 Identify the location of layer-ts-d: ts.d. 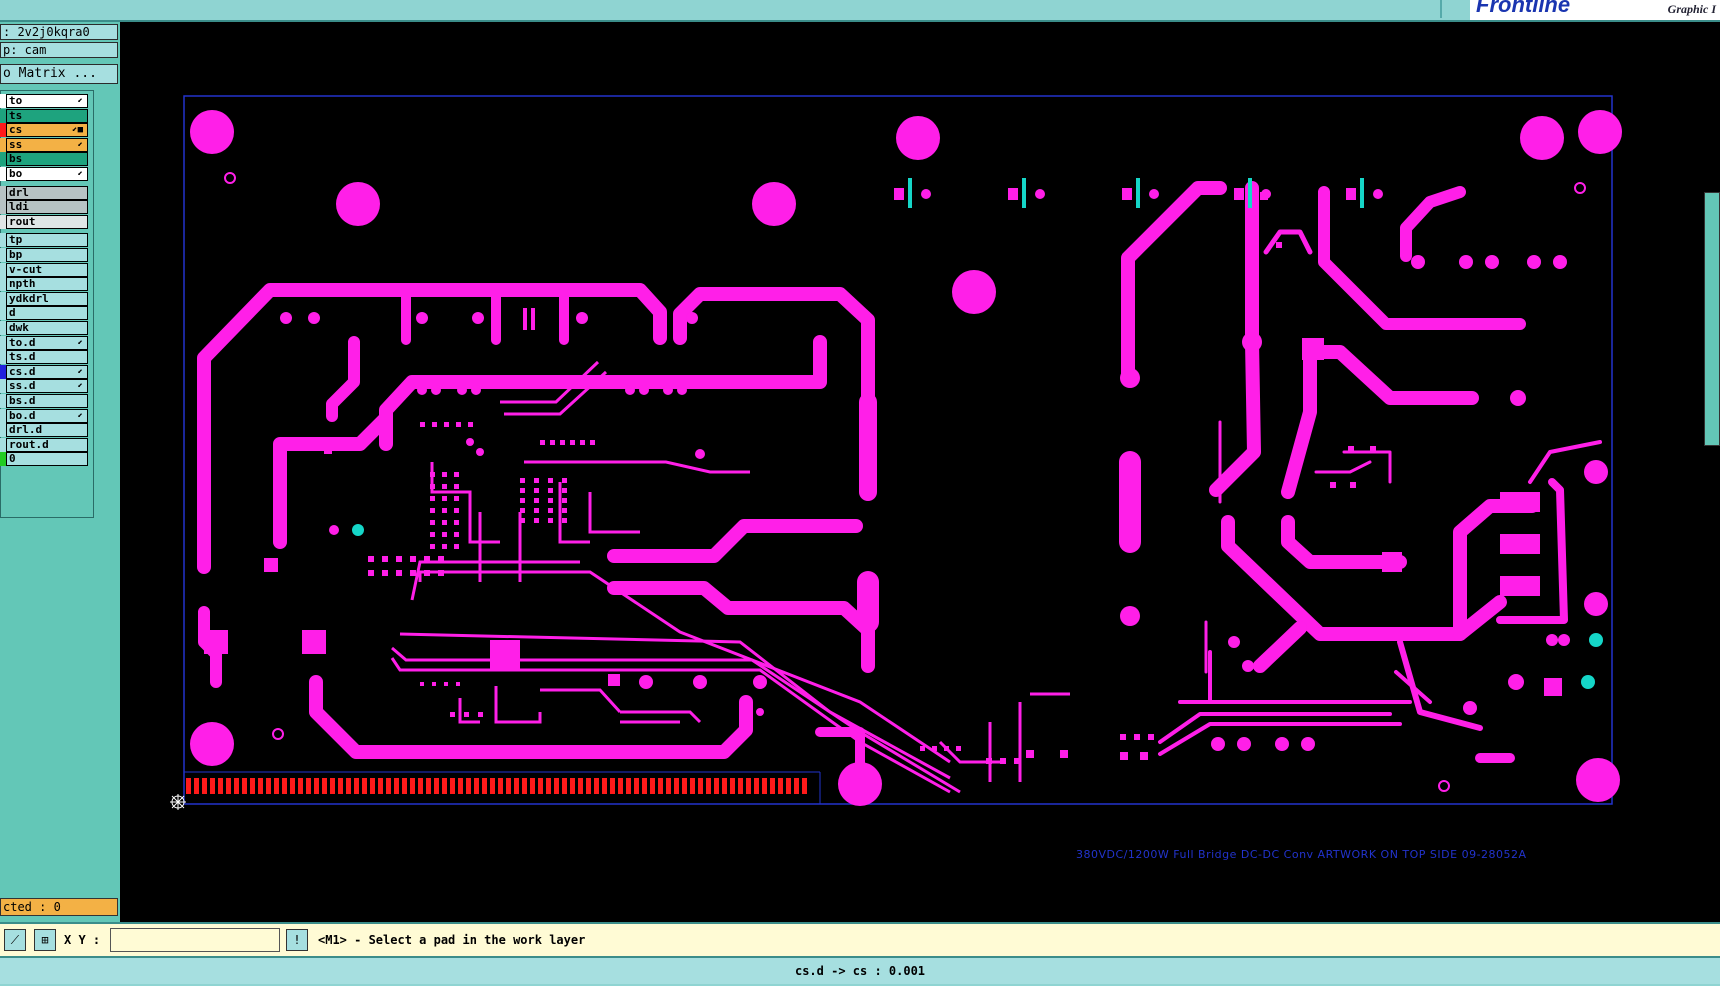
(47, 357).